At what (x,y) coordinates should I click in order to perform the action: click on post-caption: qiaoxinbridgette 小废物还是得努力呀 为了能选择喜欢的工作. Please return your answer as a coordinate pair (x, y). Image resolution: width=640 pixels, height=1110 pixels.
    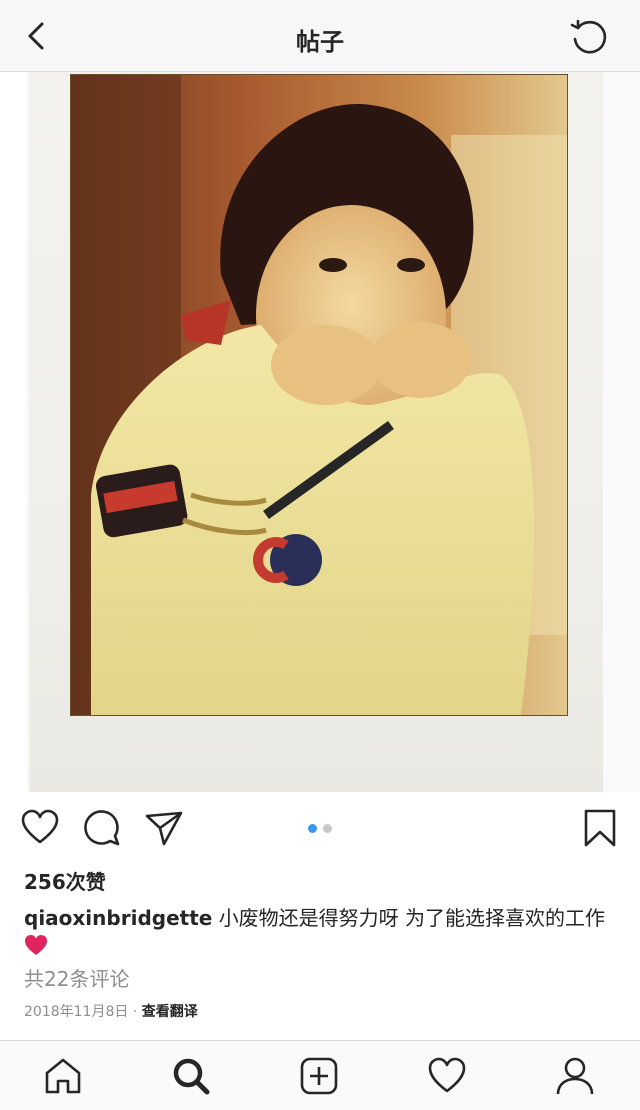
    Looking at the image, I should click on (322, 932).